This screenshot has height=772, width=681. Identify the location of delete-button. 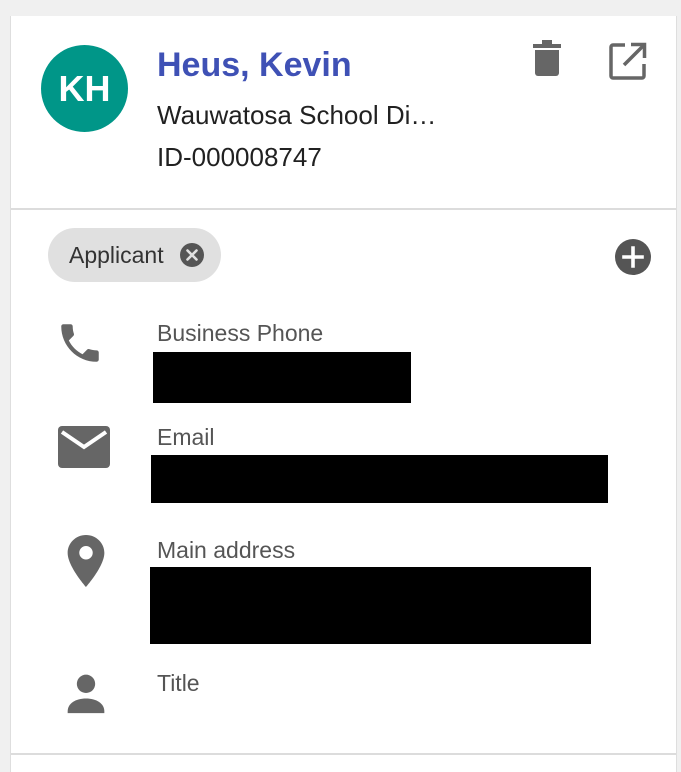
(547, 58).